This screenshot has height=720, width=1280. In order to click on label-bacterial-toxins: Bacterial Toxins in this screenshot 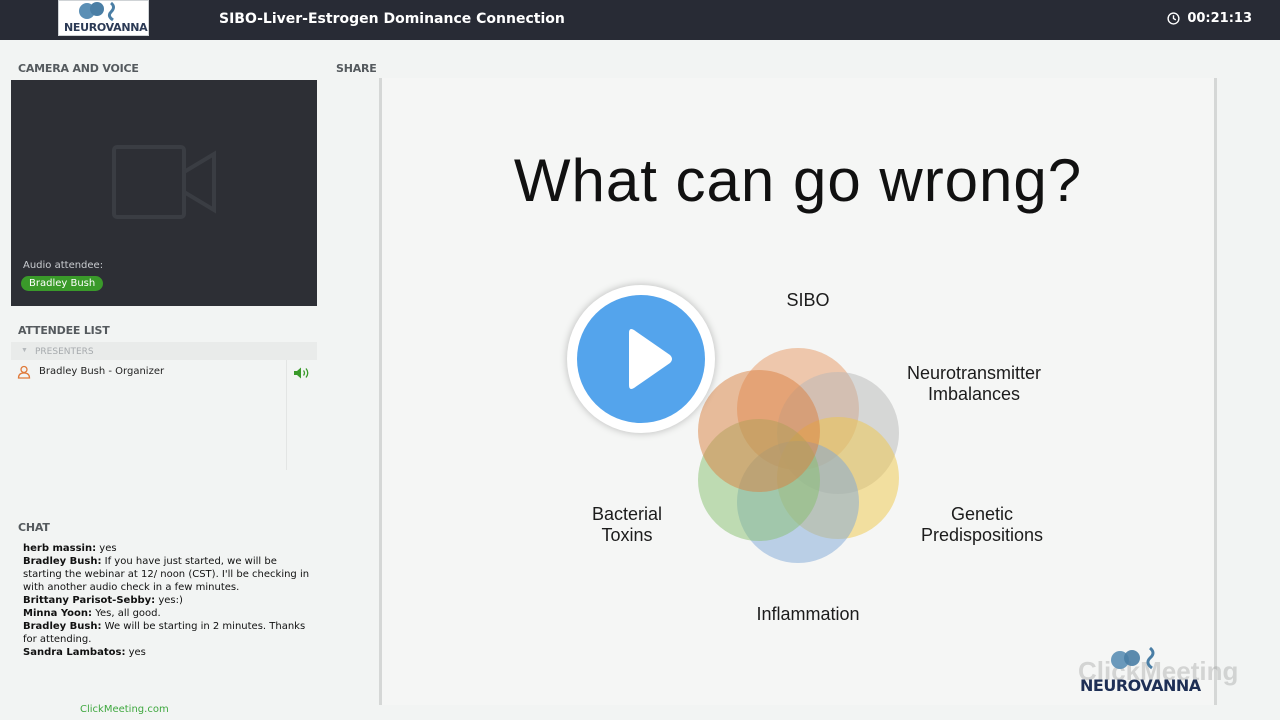, I will do `click(627, 525)`.